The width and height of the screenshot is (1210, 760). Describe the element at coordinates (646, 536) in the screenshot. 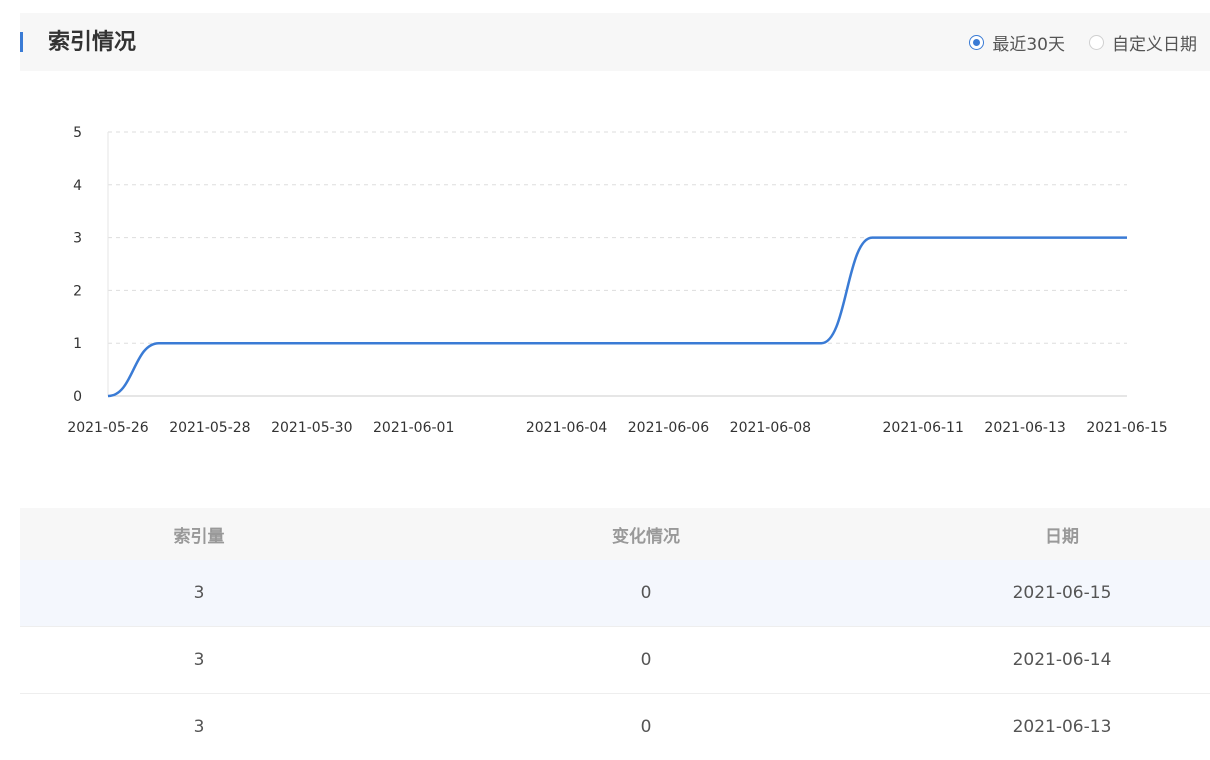

I see `column-header-change: 变化情况` at that location.